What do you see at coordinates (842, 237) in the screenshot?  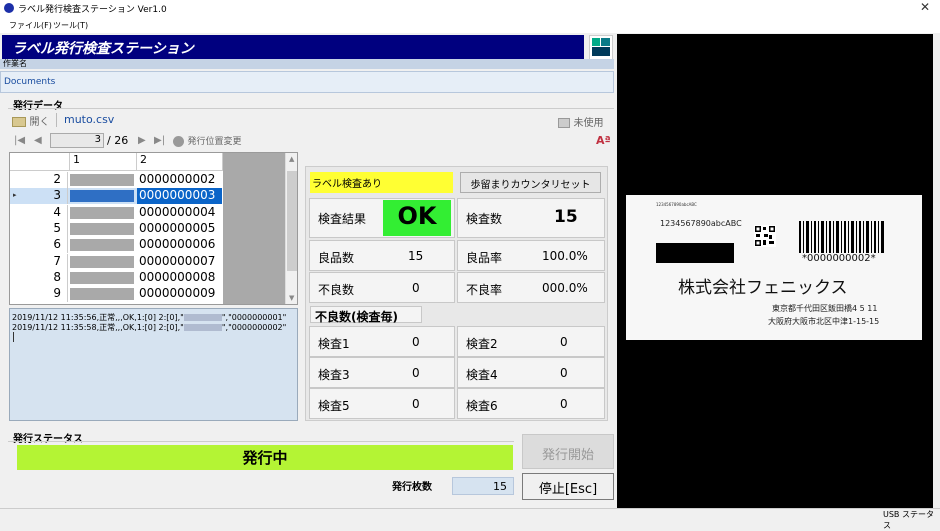 I see `barcode` at bounding box center [842, 237].